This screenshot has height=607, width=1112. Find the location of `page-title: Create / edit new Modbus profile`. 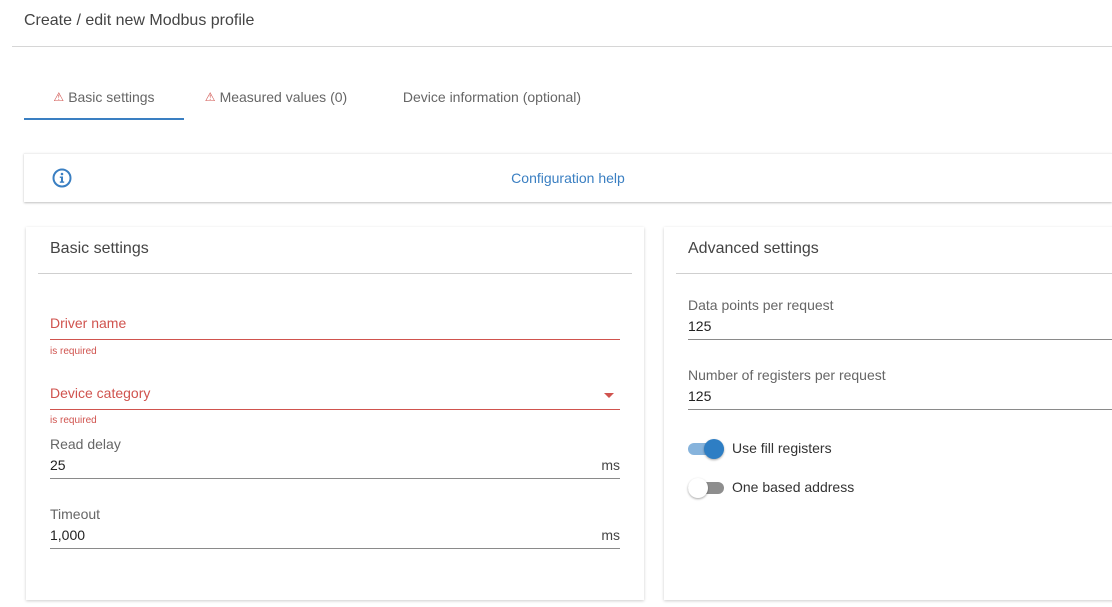

page-title: Create / edit new Modbus profile is located at coordinates (139, 20).